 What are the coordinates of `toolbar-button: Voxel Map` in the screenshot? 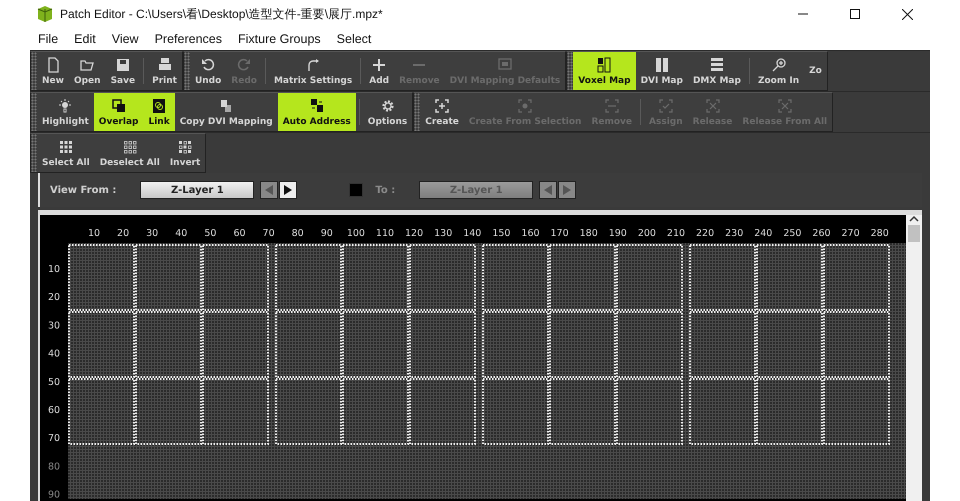 It's located at (604, 71).